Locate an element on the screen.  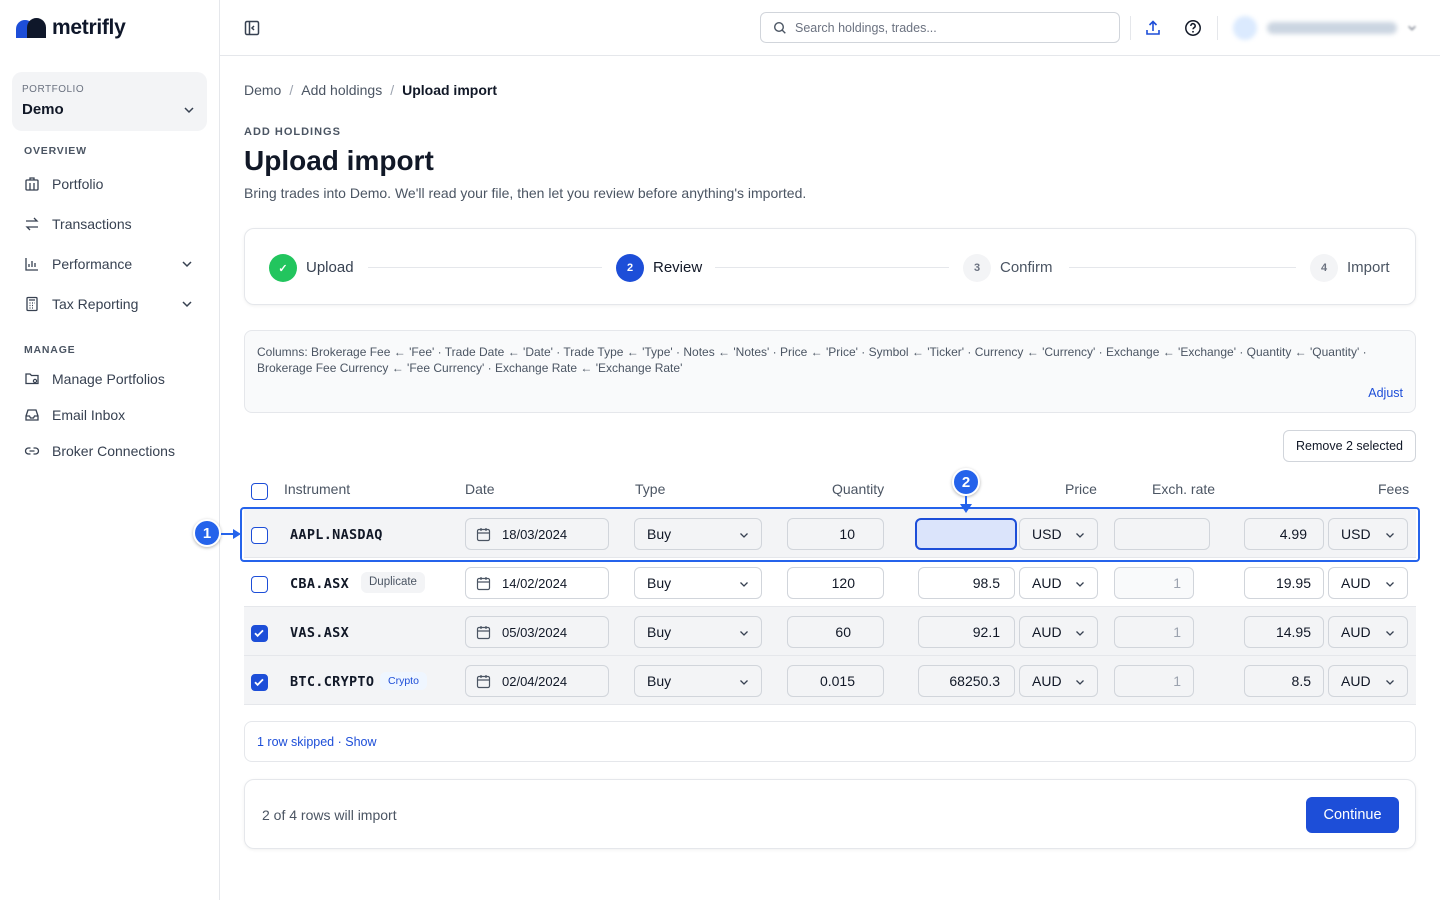
checkmark-icon is located at coordinates (259, 633).